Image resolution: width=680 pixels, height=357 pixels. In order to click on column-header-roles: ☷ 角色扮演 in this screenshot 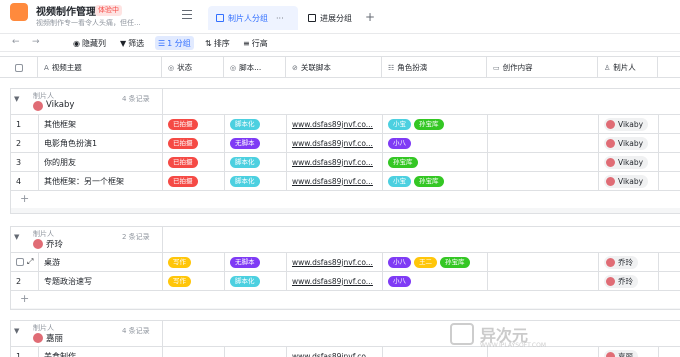, I will do `click(434, 67)`.